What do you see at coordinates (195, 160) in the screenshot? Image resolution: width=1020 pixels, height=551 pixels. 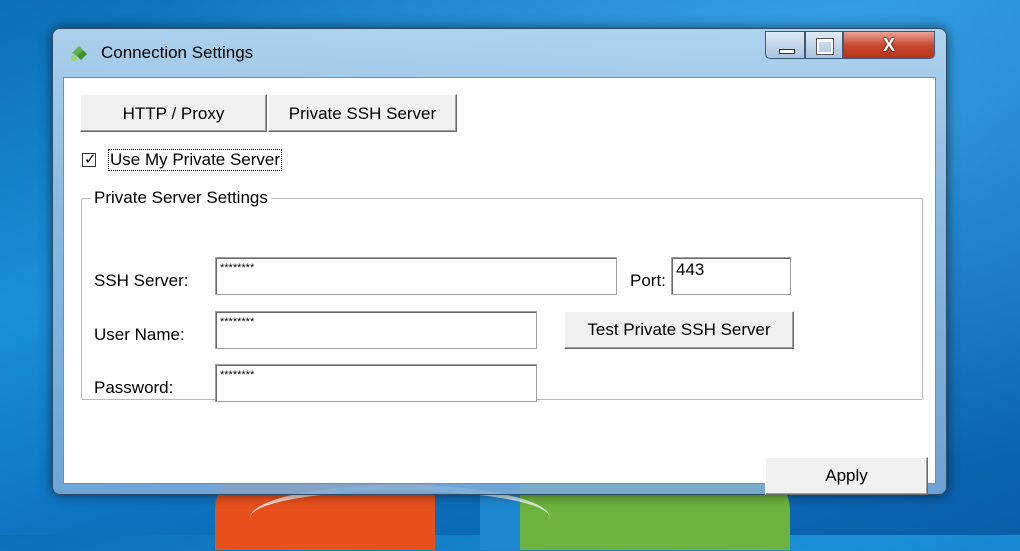 I see `use-private-server-label: Use My Private Server` at bounding box center [195, 160].